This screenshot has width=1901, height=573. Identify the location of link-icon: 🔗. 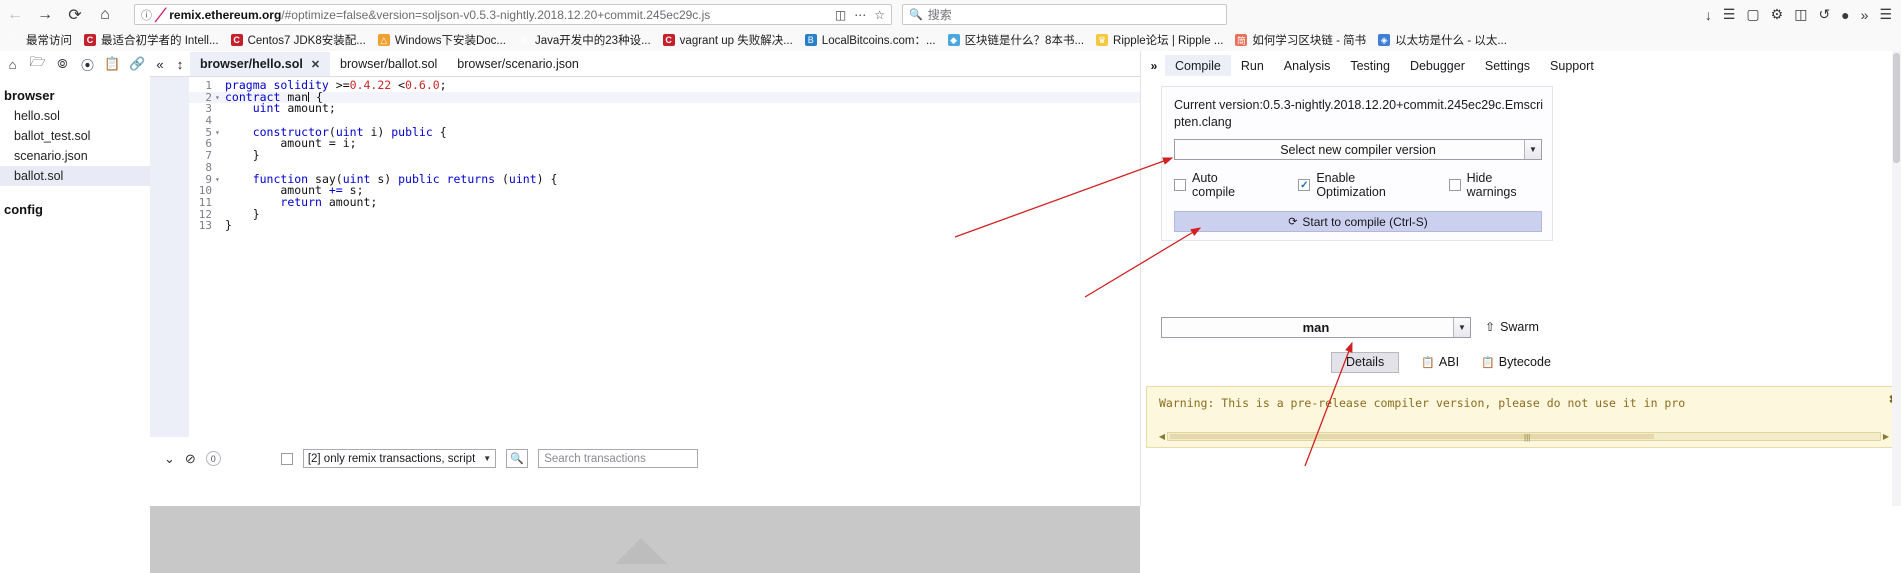
(137, 64).